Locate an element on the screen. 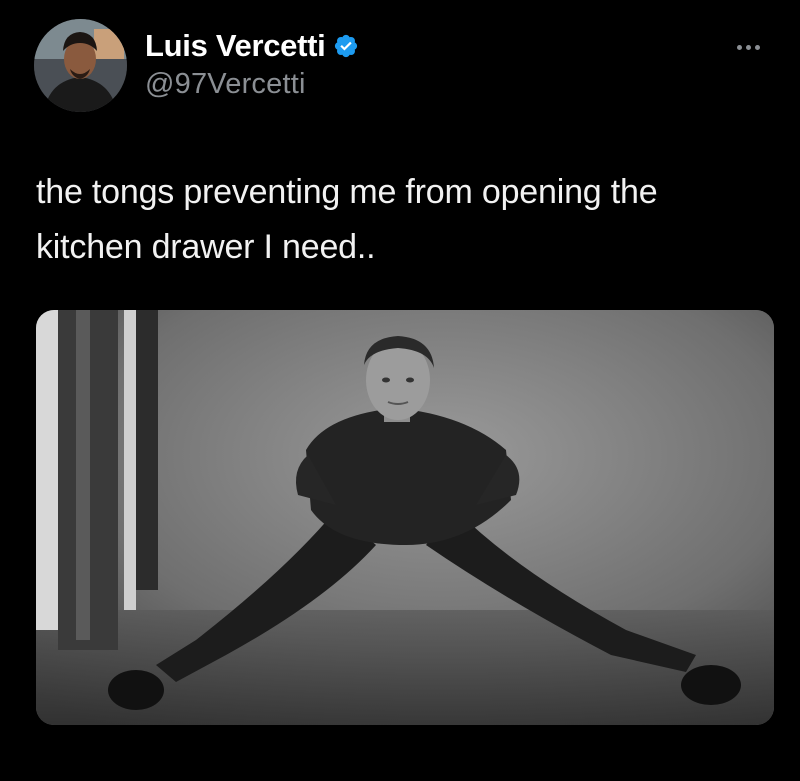 The width and height of the screenshot is (800, 781). avatar is located at coordinates (80, 65).